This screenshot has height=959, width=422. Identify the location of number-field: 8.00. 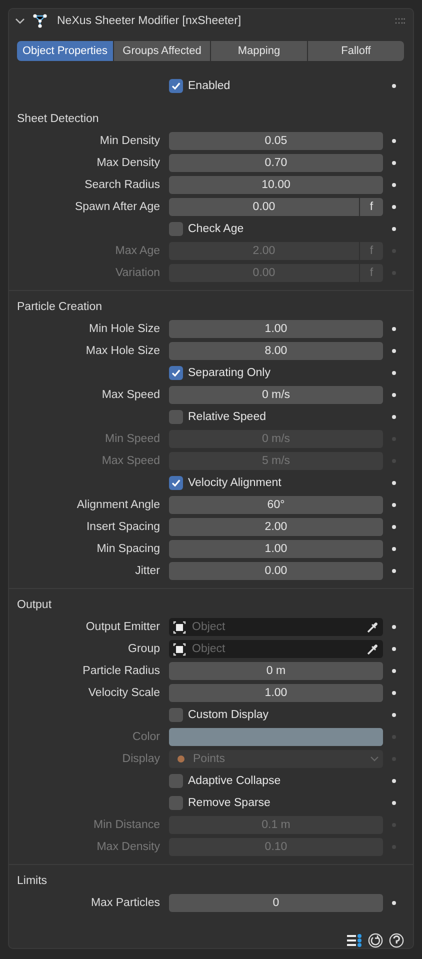
(276, 351).